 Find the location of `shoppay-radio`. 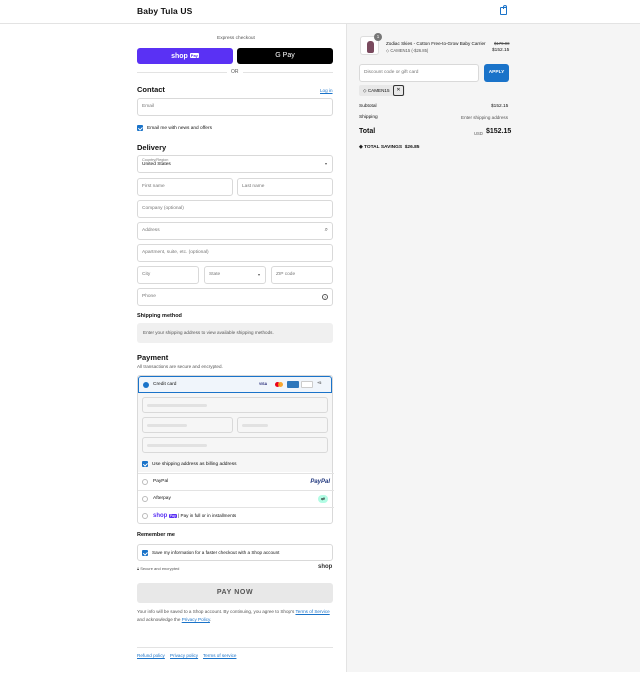

shoppay-radio is located at coordinates (145, 516).